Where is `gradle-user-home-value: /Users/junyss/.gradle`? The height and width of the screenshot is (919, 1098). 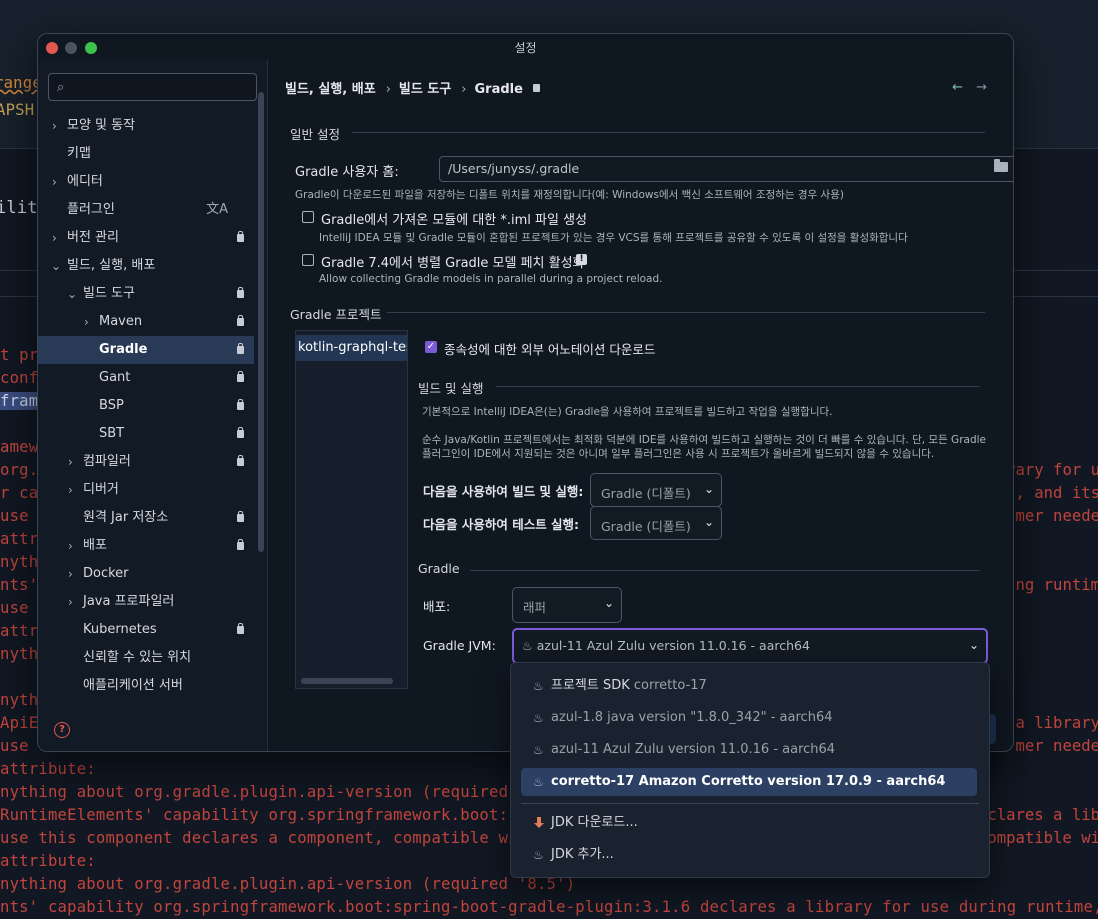
gradle-user-home-value: /Users/junyss/.gradle is located at coordinates (514, 168).